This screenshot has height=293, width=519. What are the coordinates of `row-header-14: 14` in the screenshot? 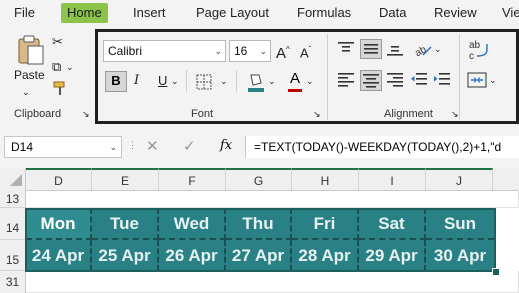 It's located at (13, 224).